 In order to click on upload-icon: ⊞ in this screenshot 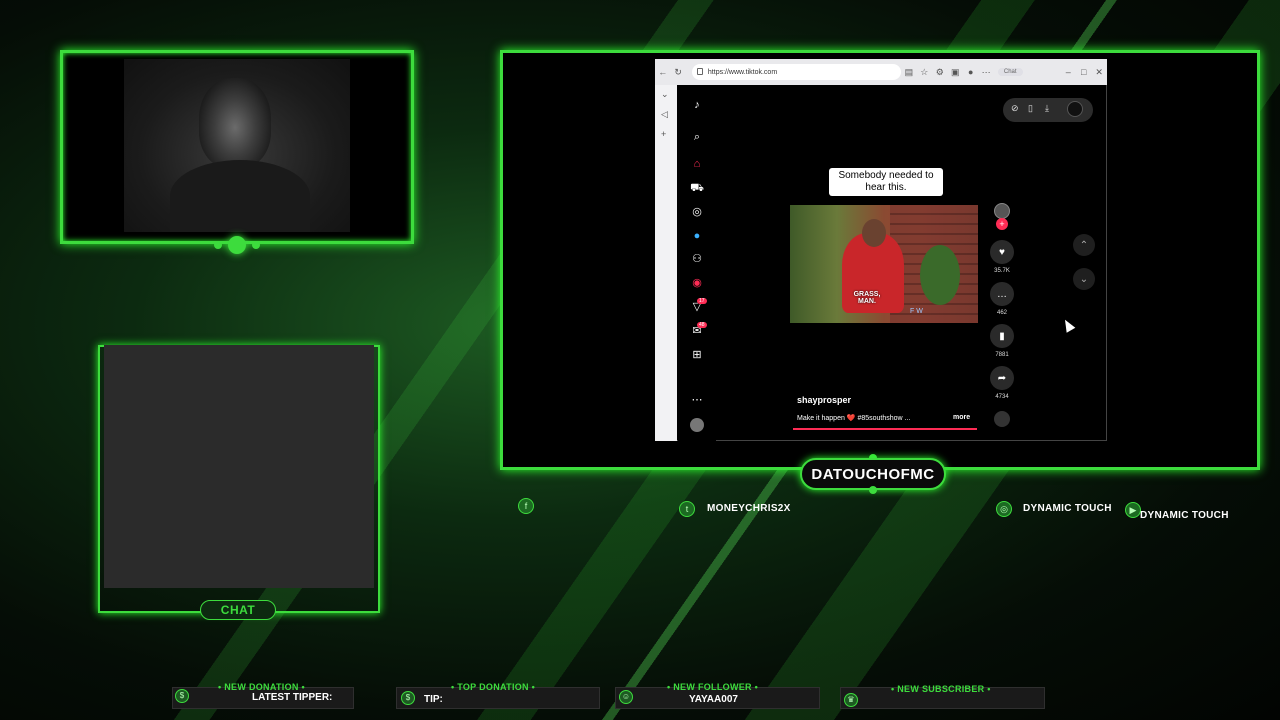, I will do `click(697, 355)`.